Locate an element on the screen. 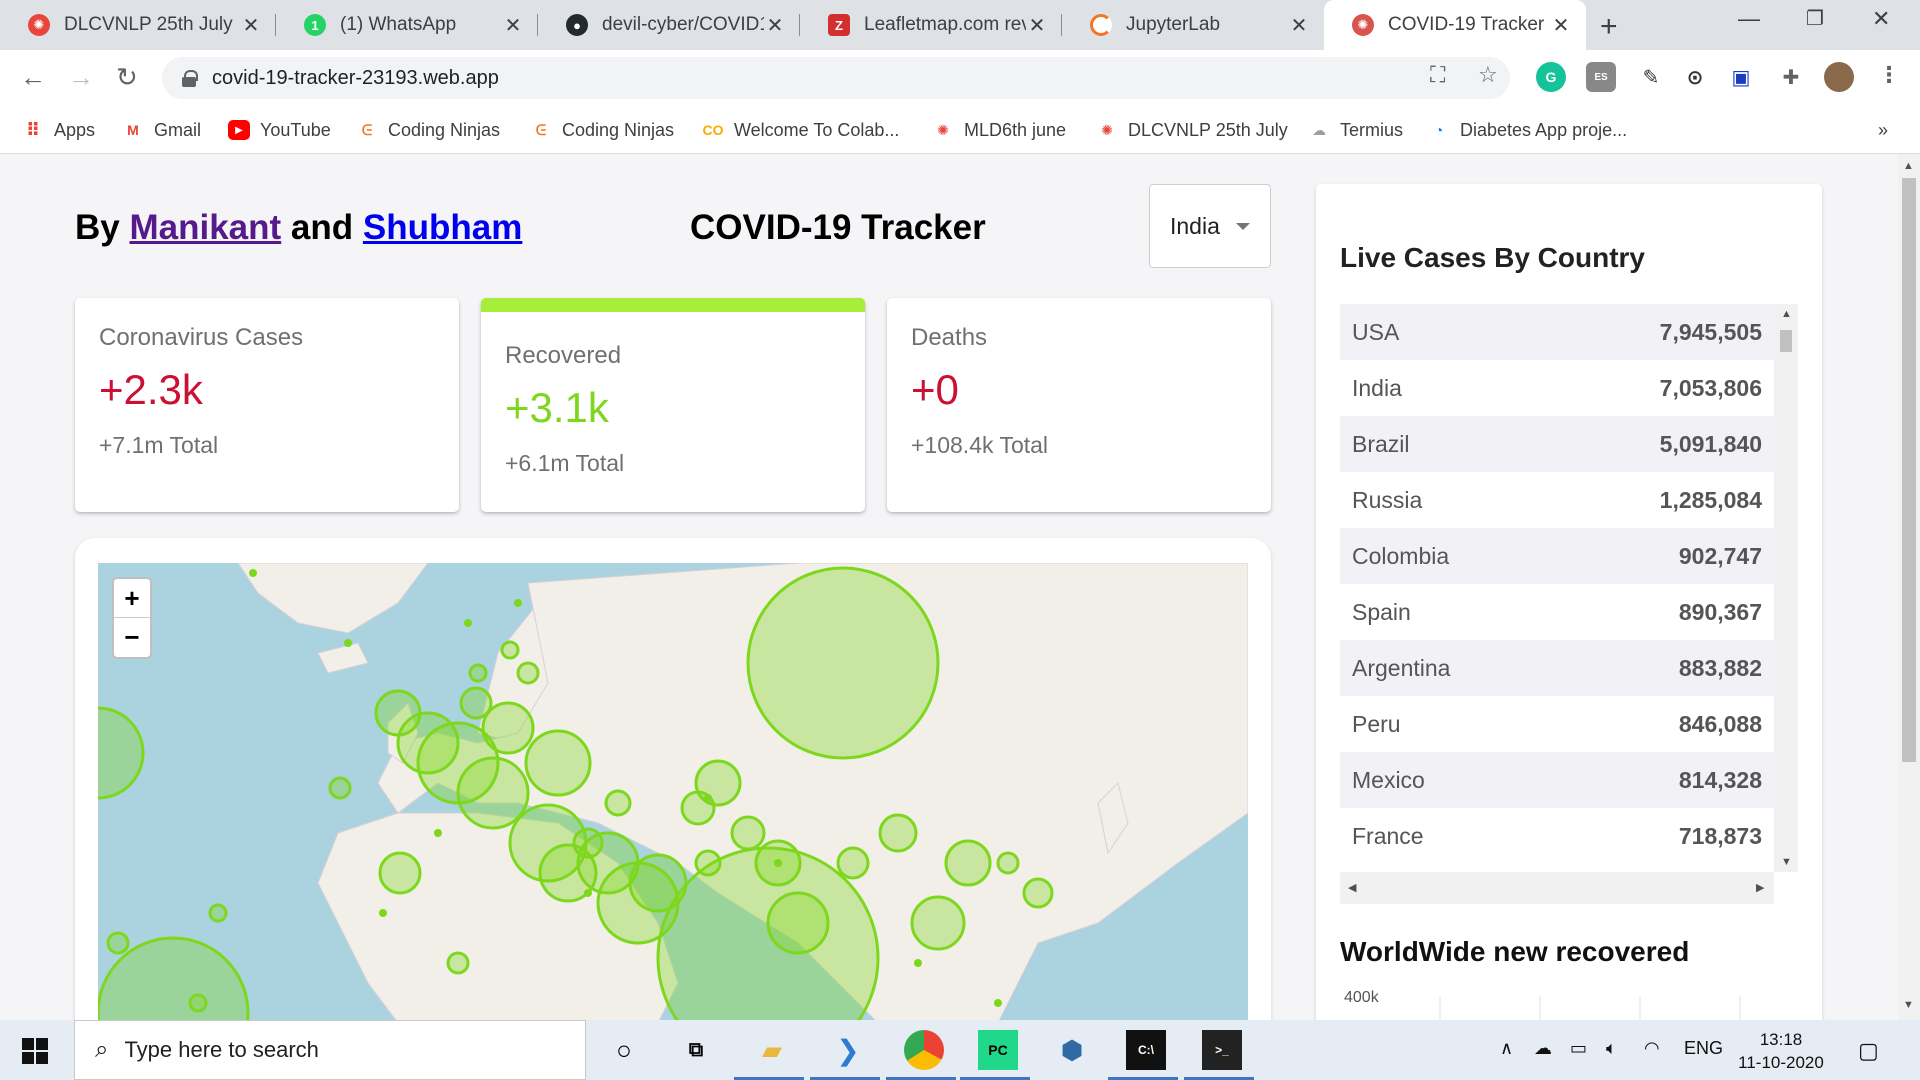 This screenshot has width=1920, height=1080. tray-expand-icon: ∧ is located at coordinates (1506, 1048).